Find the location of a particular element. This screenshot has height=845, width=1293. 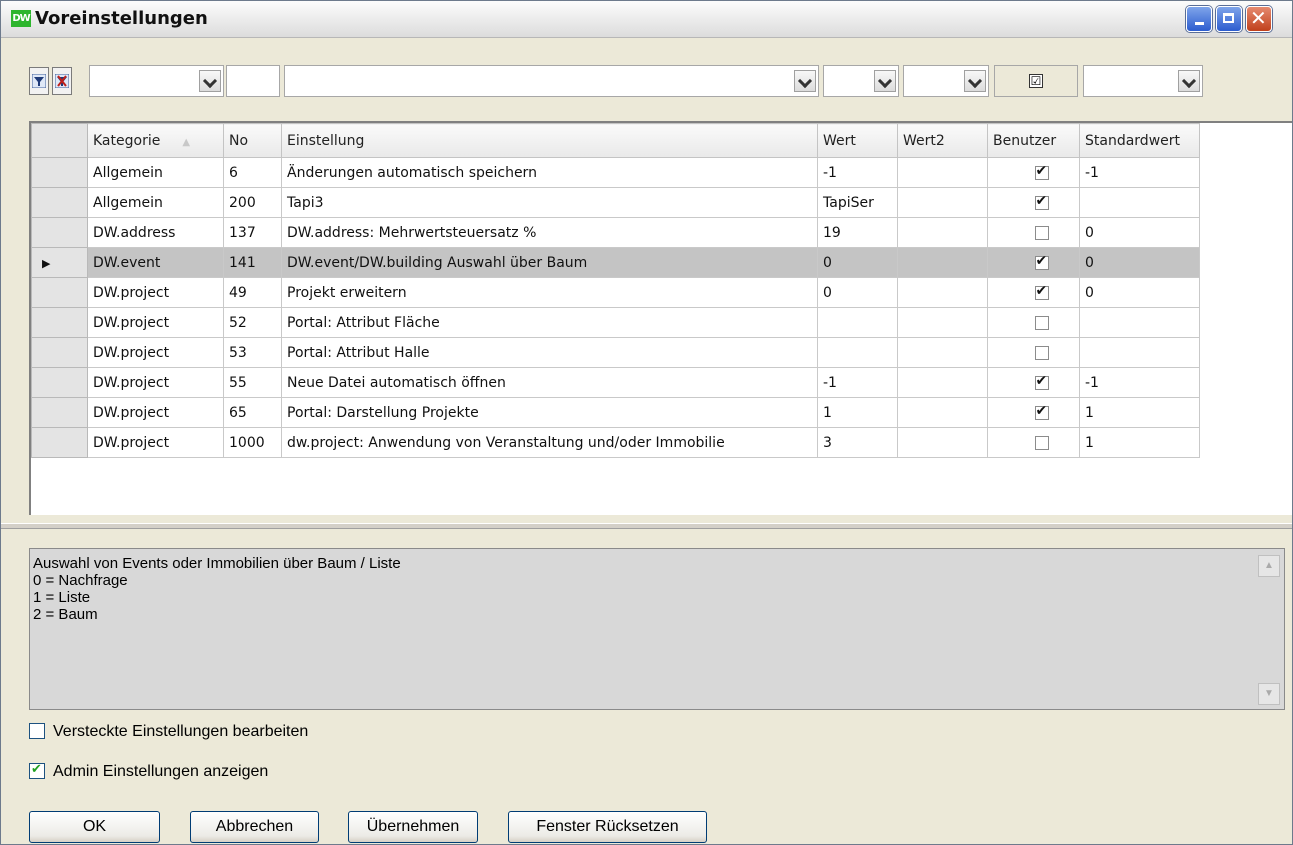

cell-no: 49 is located at coordinates (252, 292).